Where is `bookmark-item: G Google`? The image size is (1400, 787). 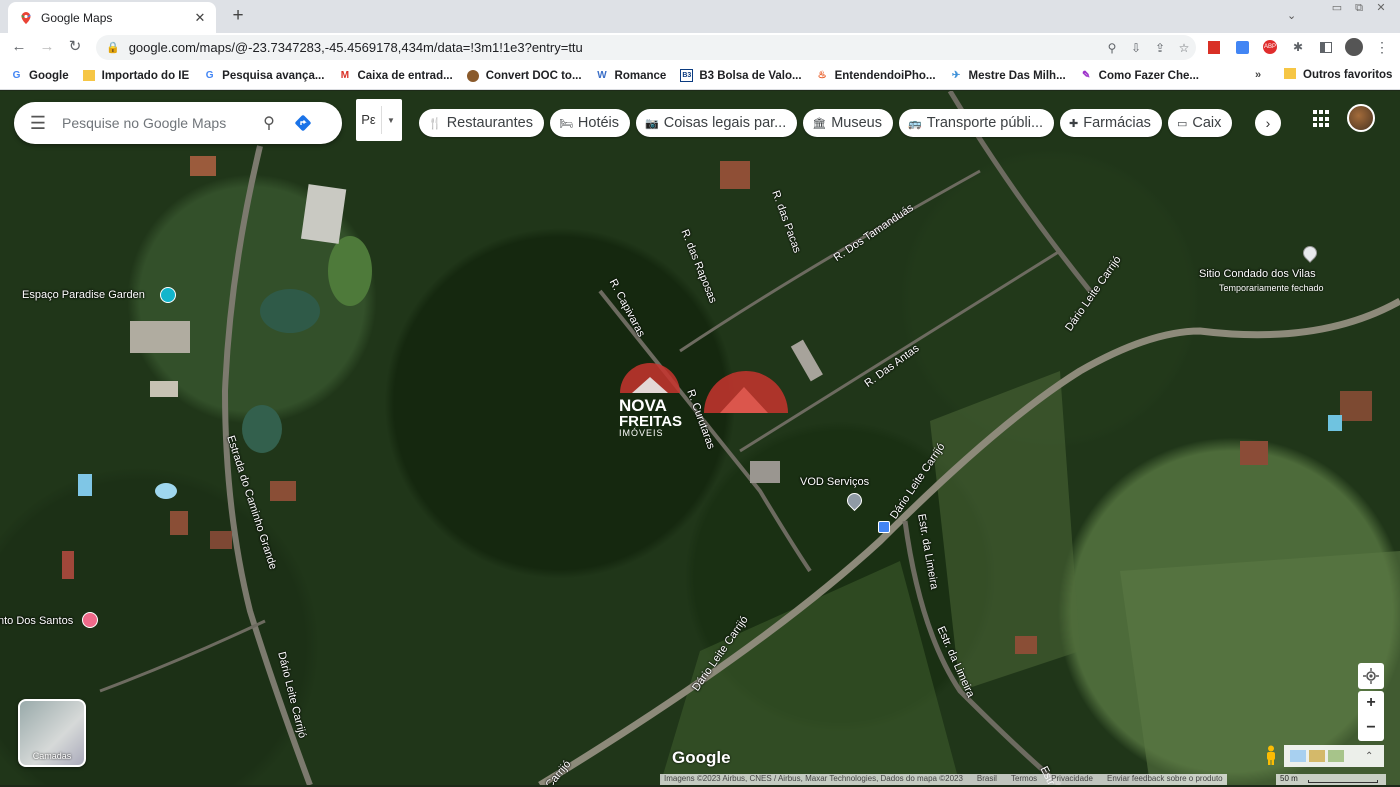
bookmark-item: G Google is located at coordinates (39, 75).